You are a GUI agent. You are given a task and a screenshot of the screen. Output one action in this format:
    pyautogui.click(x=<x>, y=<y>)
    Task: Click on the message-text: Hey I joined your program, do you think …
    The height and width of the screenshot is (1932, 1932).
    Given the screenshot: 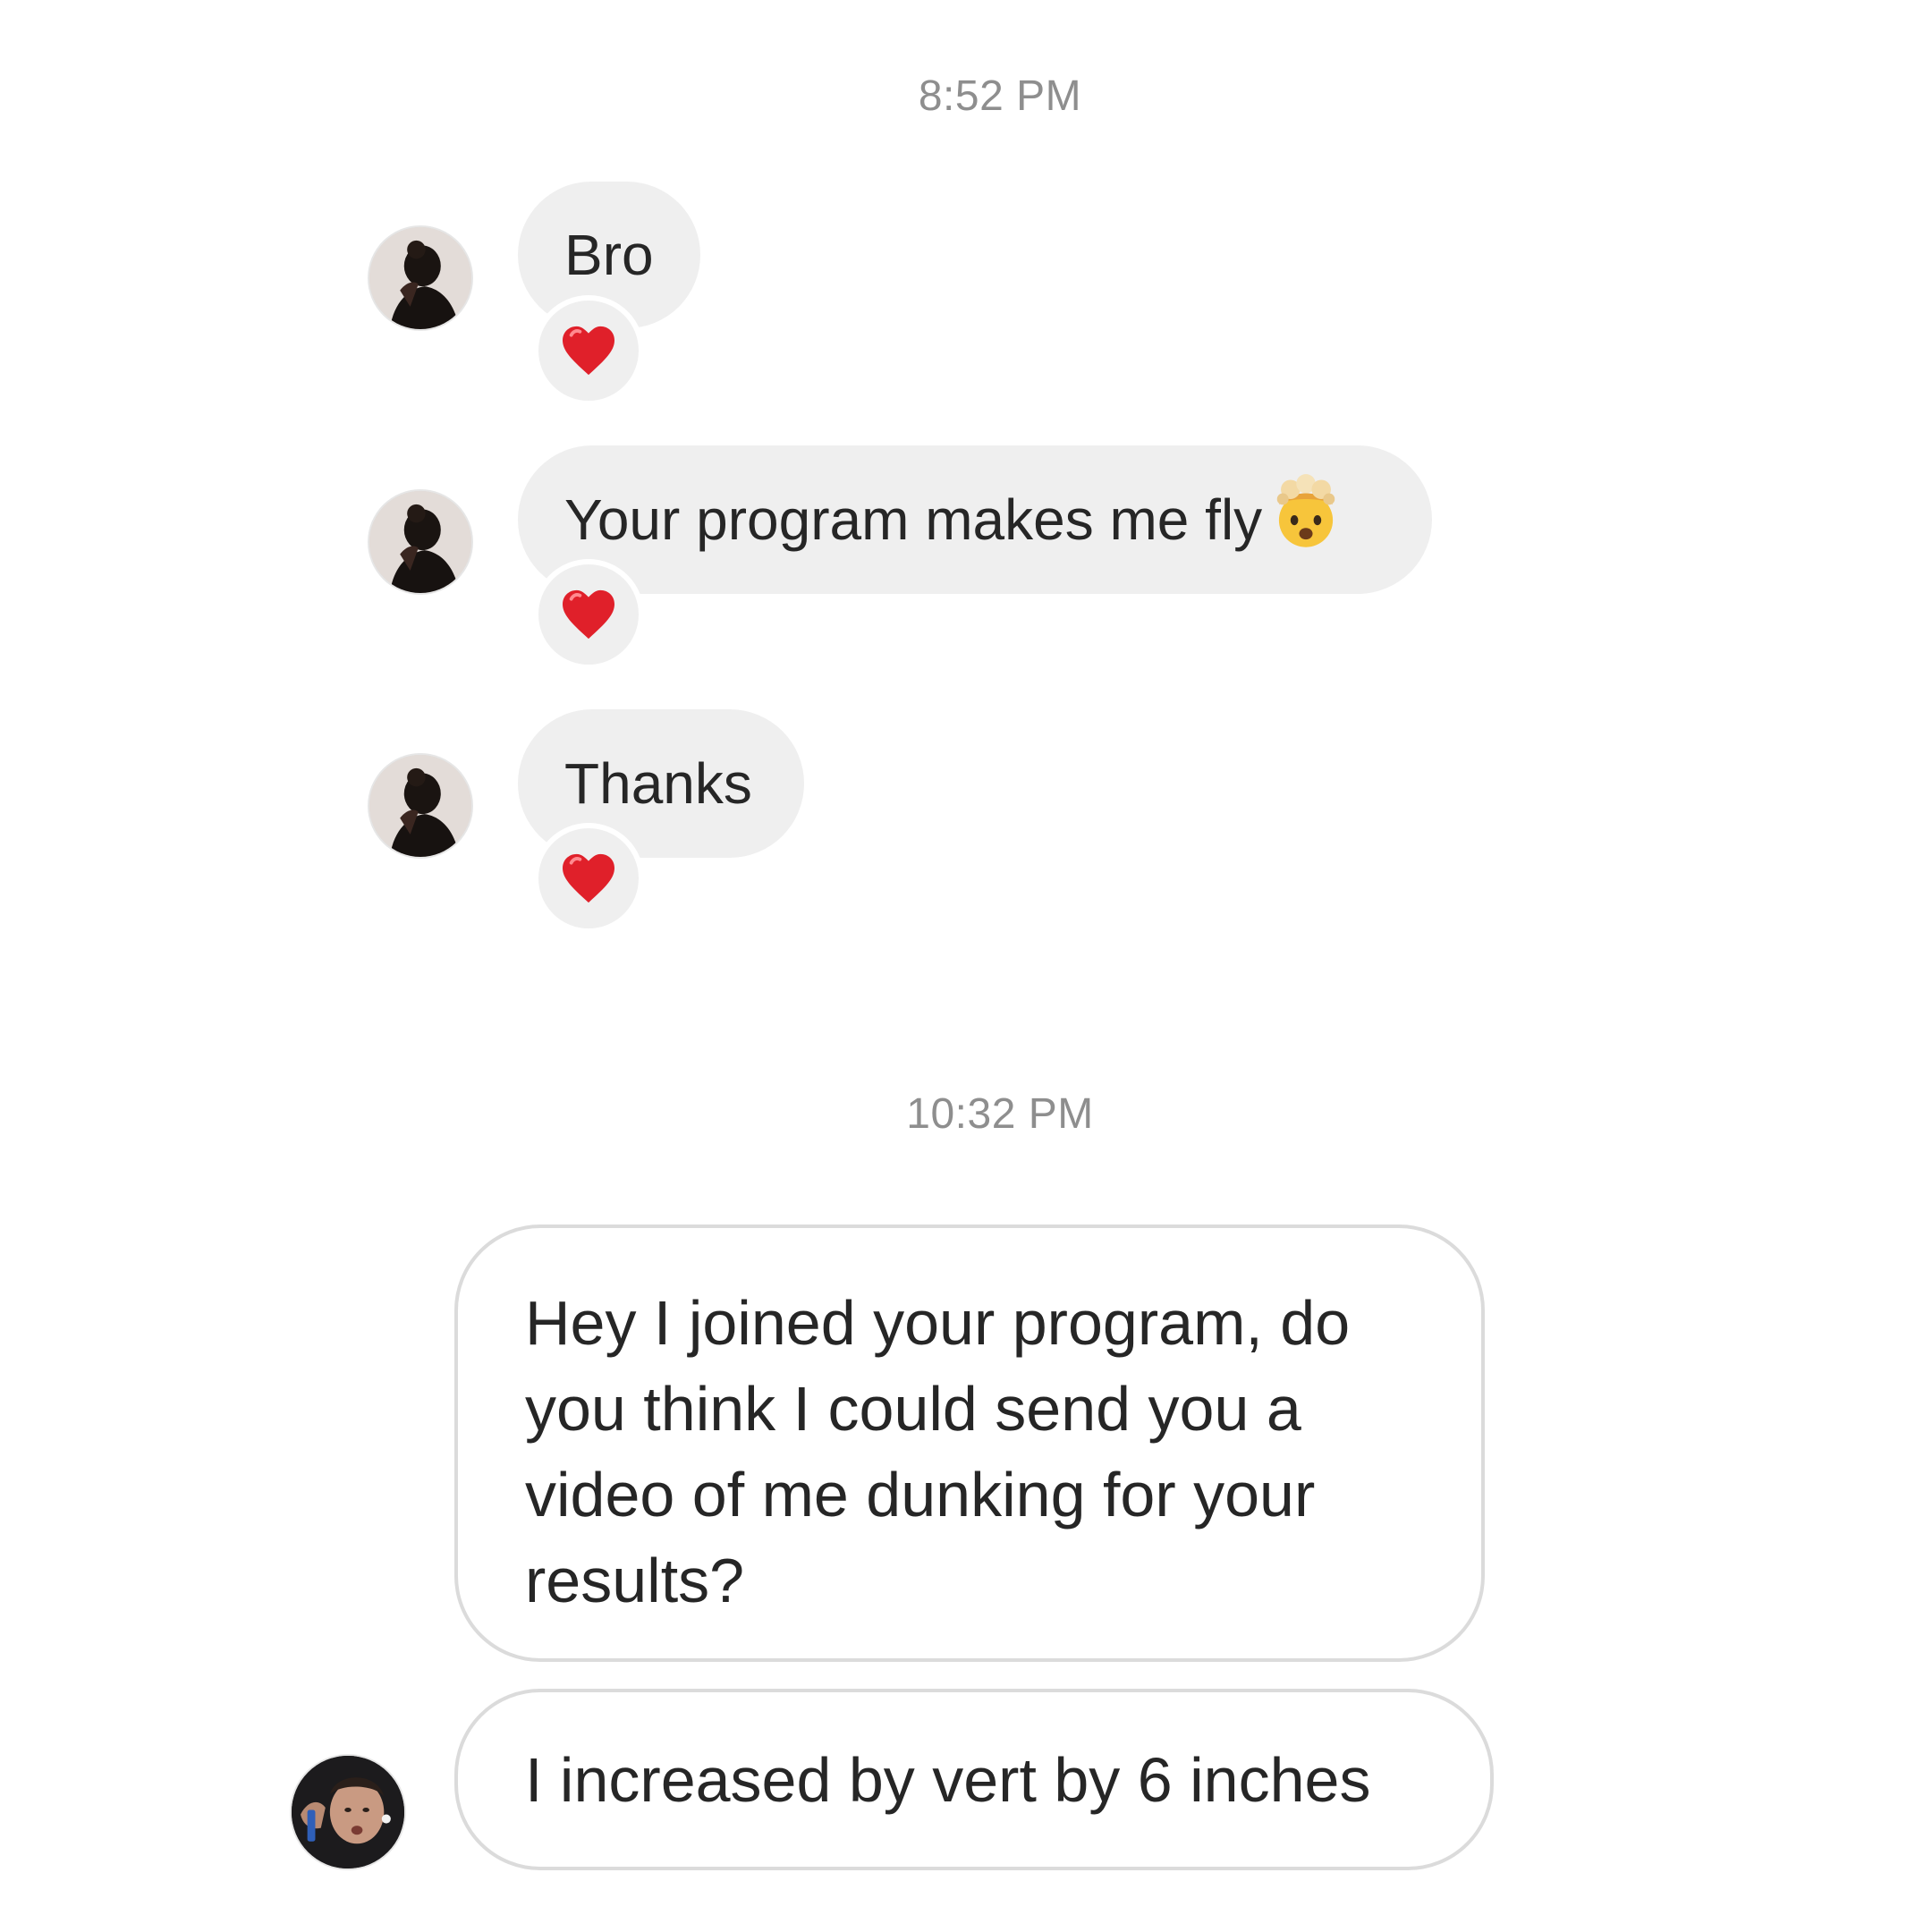 What is the action you would take?
    pyautogui.click(x=938, y=1451)
    